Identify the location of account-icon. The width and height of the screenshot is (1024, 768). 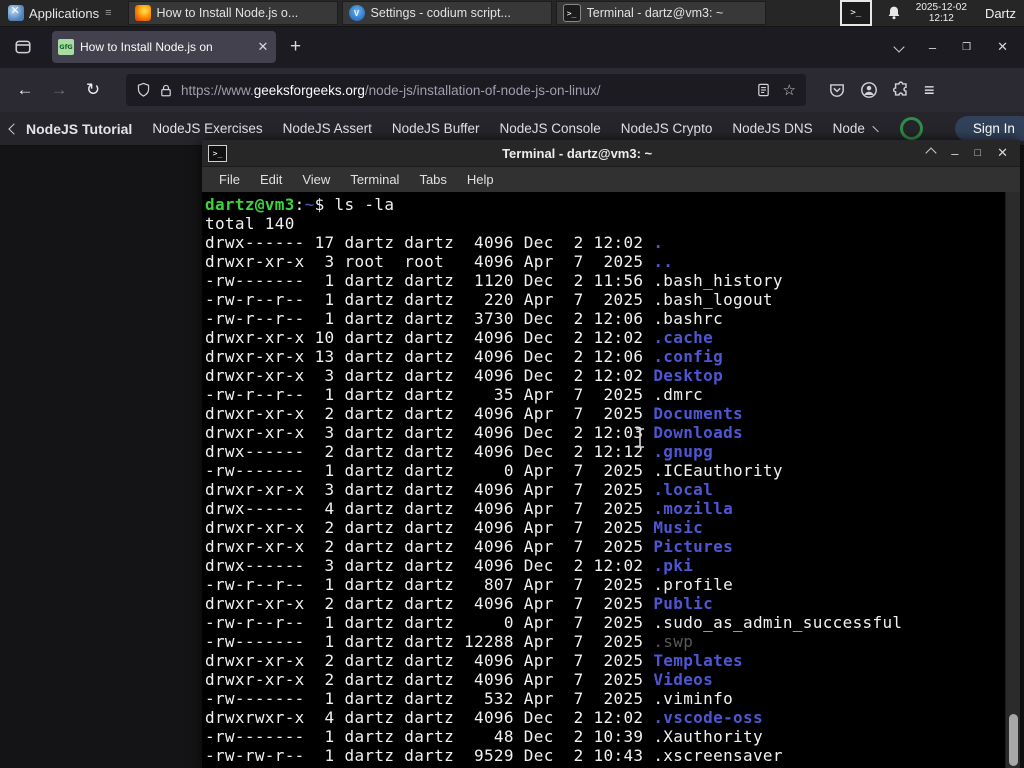
(869, 90).